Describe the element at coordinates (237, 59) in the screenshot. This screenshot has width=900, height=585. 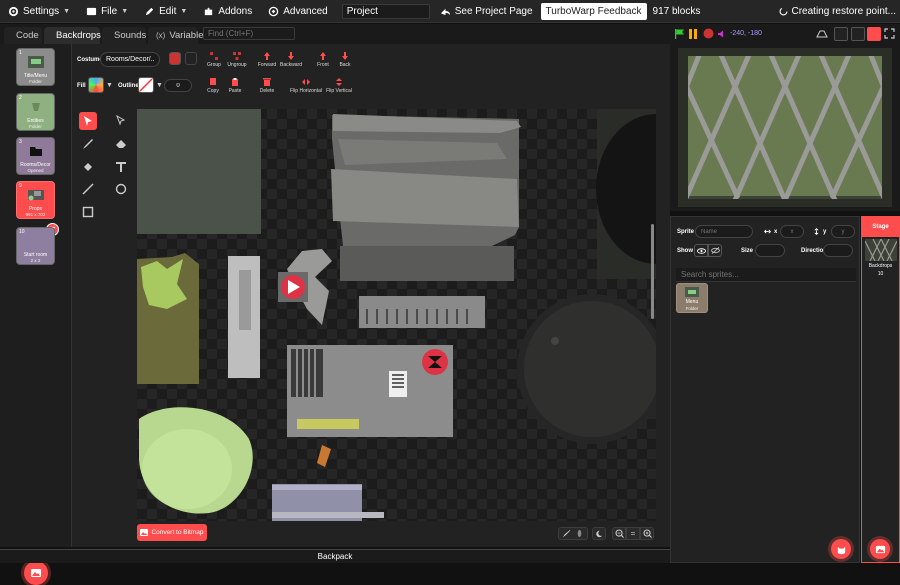
I see `ungroup-button: Ungroup` at that location.